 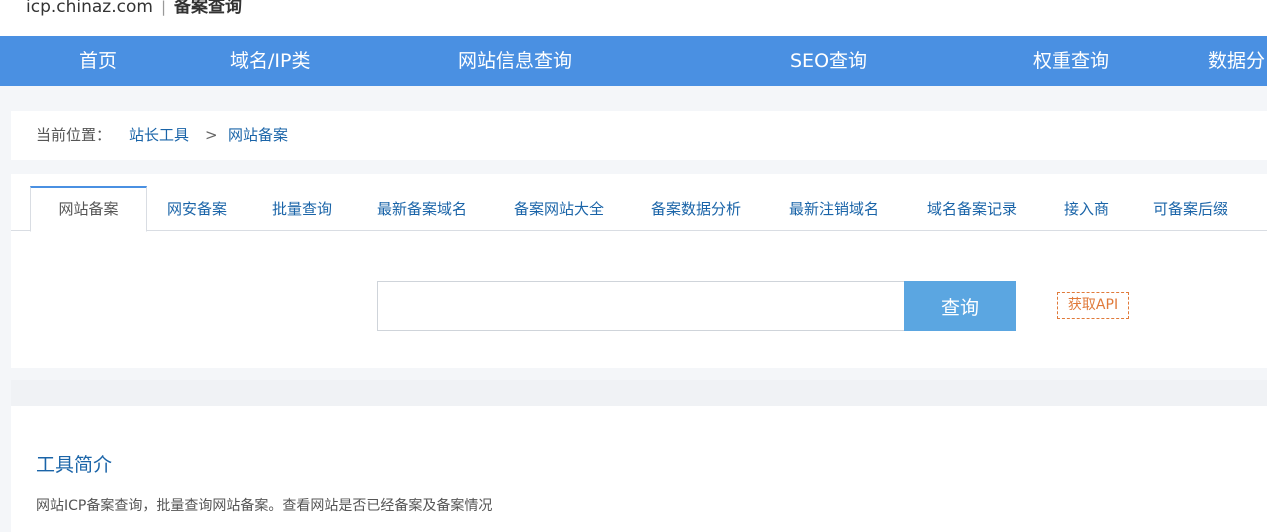 What do you see at coordinates (208, 8) in the screenshot?
I see `site-title: 备案查询` at bounding box center [208, 8].